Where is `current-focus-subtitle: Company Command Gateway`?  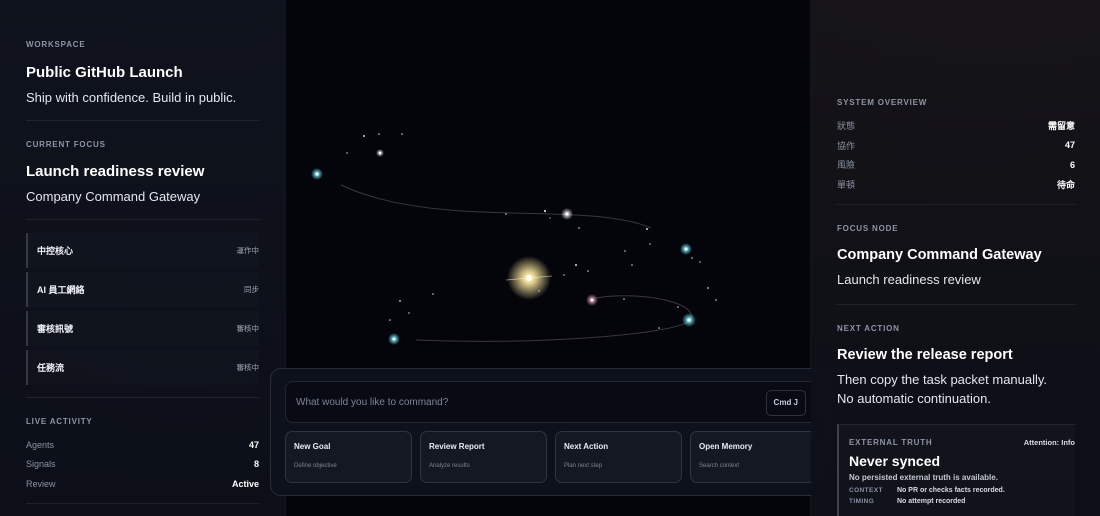
current-focus-subtitle: Company Command Gateway is located at coordinates (113, 196).